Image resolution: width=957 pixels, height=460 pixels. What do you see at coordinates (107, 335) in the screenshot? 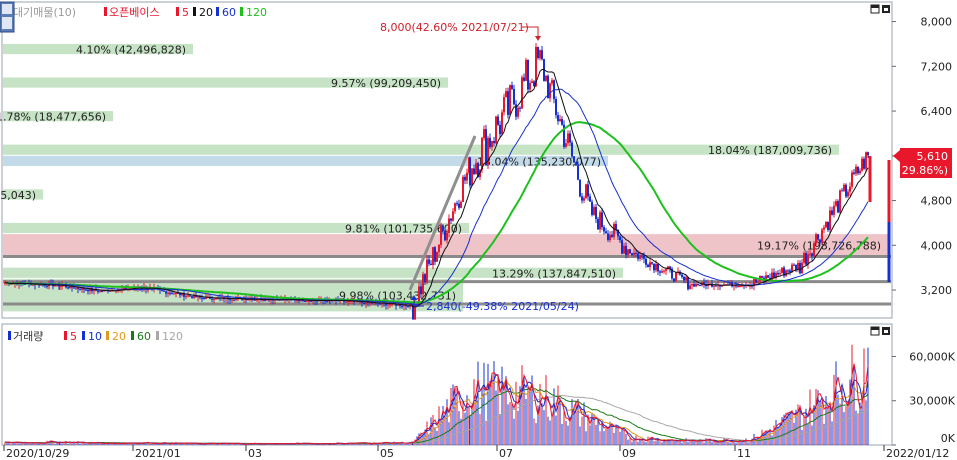
I see `legend-swatch-vma20` at bounding box center [107, 335].